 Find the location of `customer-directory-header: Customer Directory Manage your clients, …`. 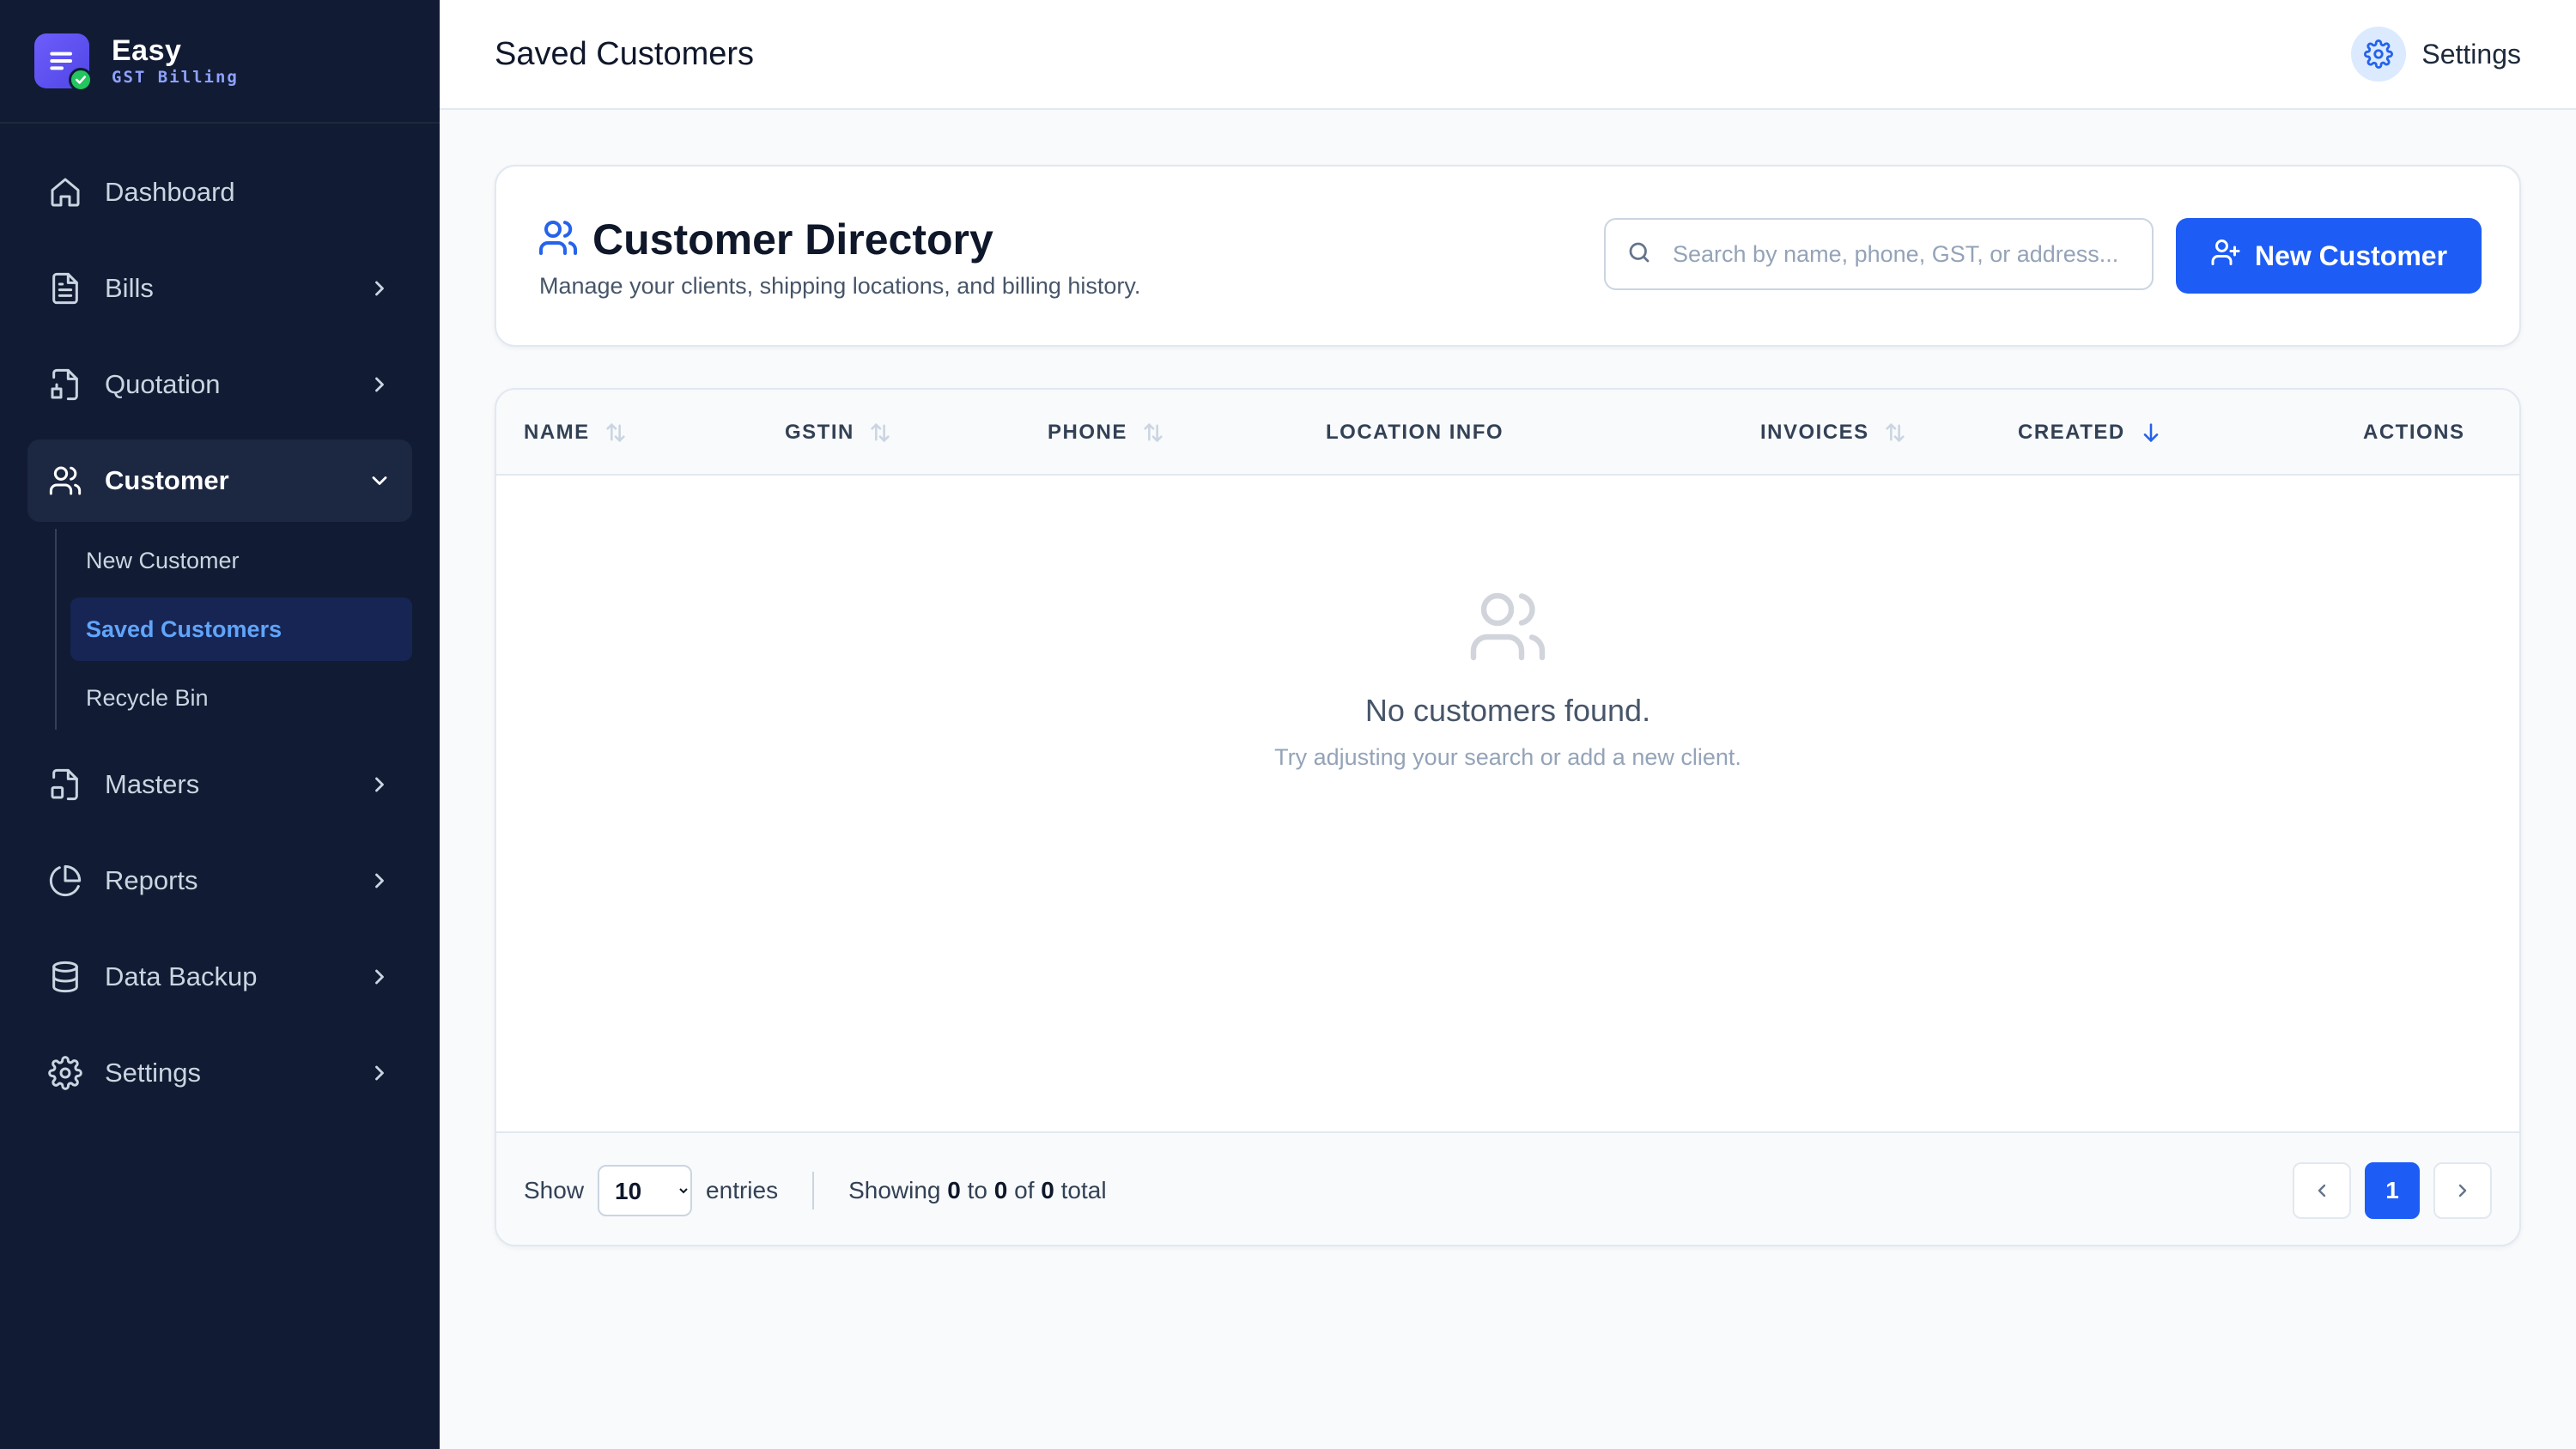

customer-directory-header: Customer Directory Manage your clients, … is located at coordinates (1508, 256).